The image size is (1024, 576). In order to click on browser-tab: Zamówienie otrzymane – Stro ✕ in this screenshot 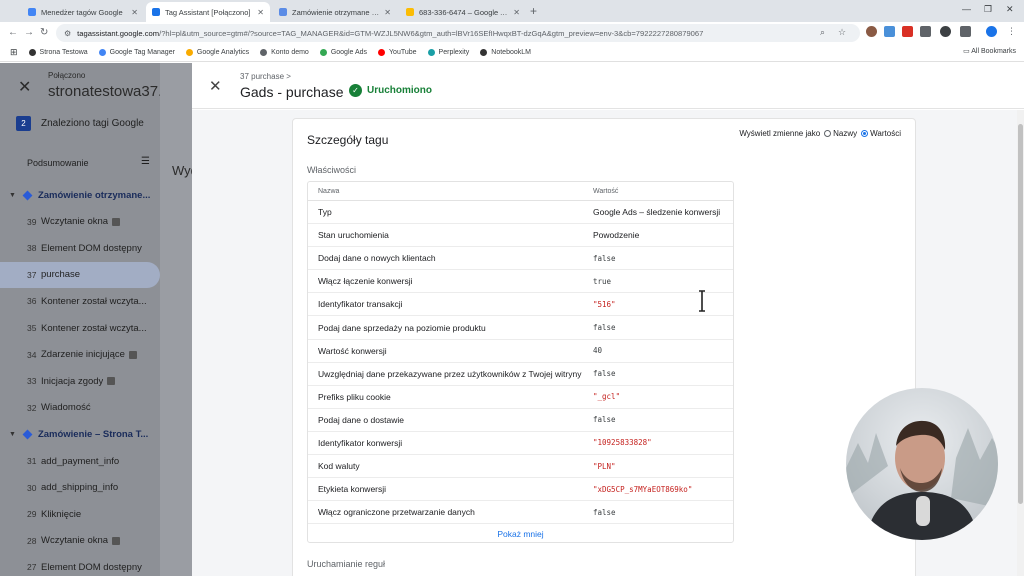, I will do `click(335, 12)`.